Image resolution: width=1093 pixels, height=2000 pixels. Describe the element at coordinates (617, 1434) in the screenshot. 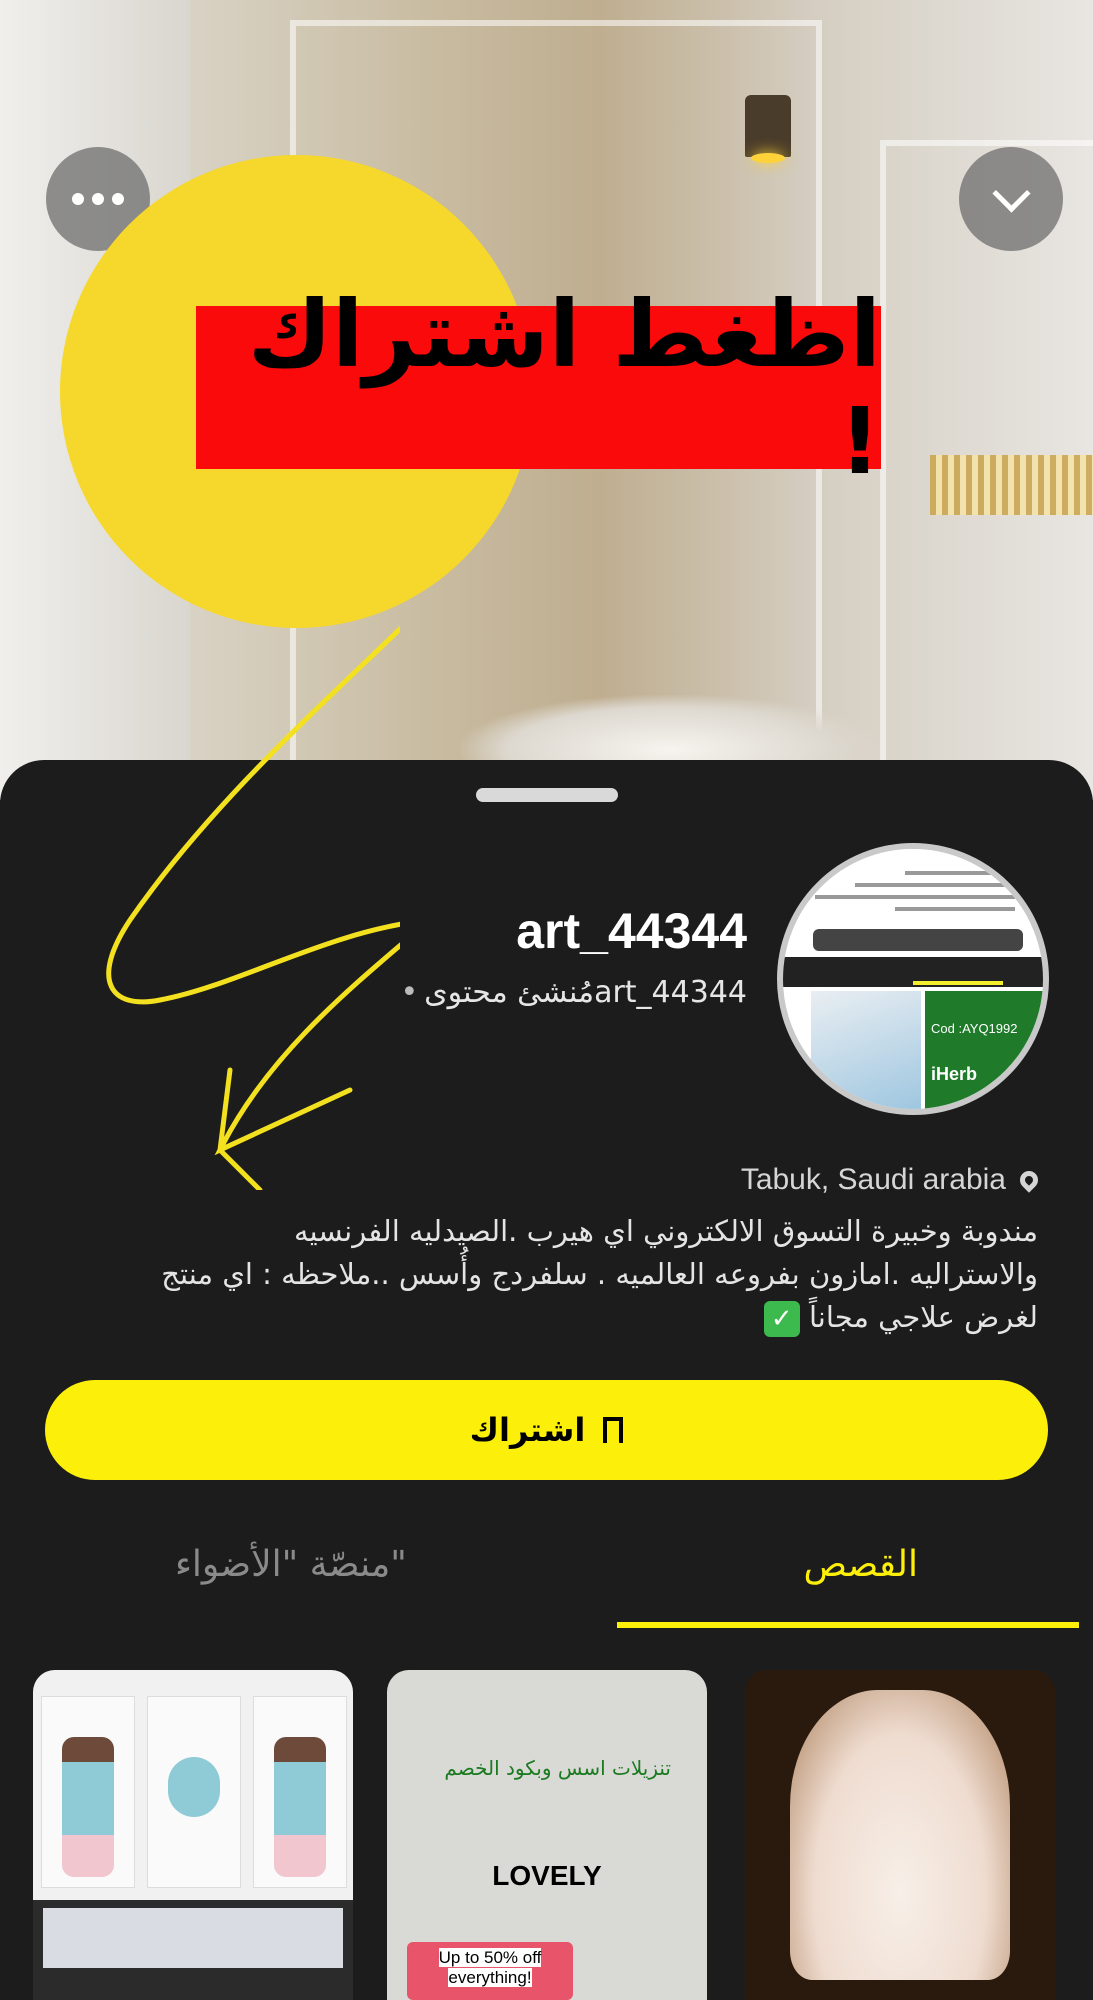

I see `bookmark-icon` at that location.